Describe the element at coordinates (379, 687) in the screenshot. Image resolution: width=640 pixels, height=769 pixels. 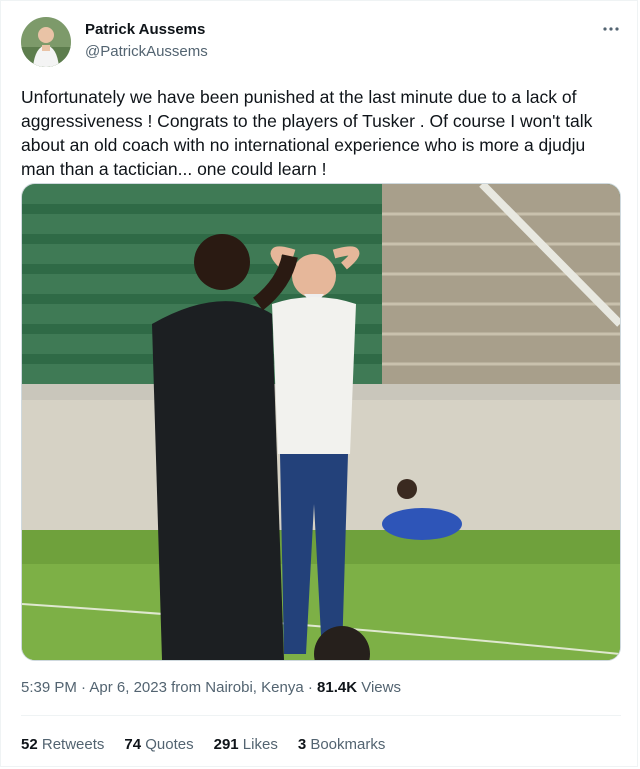
I see `views-label: Views` at that location.